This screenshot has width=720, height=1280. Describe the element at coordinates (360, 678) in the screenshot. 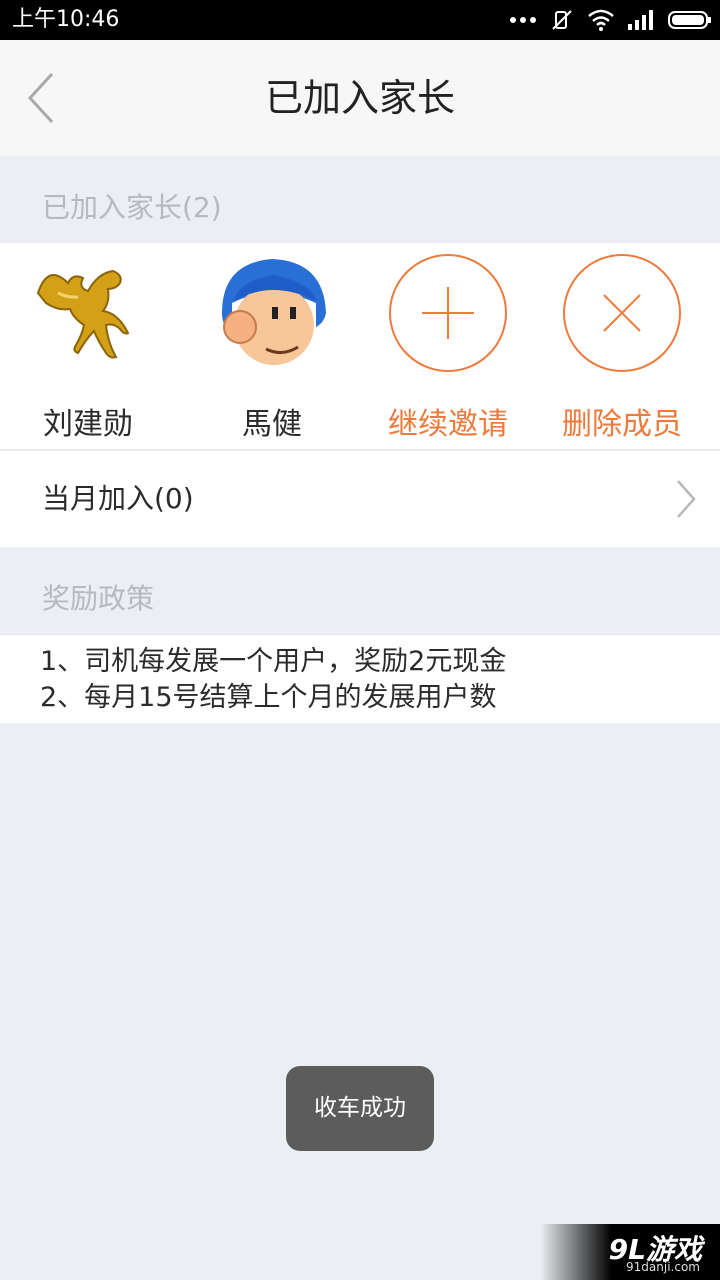

I see `policy-box: 1、司机每发展一个用户，奖励2元现金 2、每月15号结算上个月的发展用户数` at that location.